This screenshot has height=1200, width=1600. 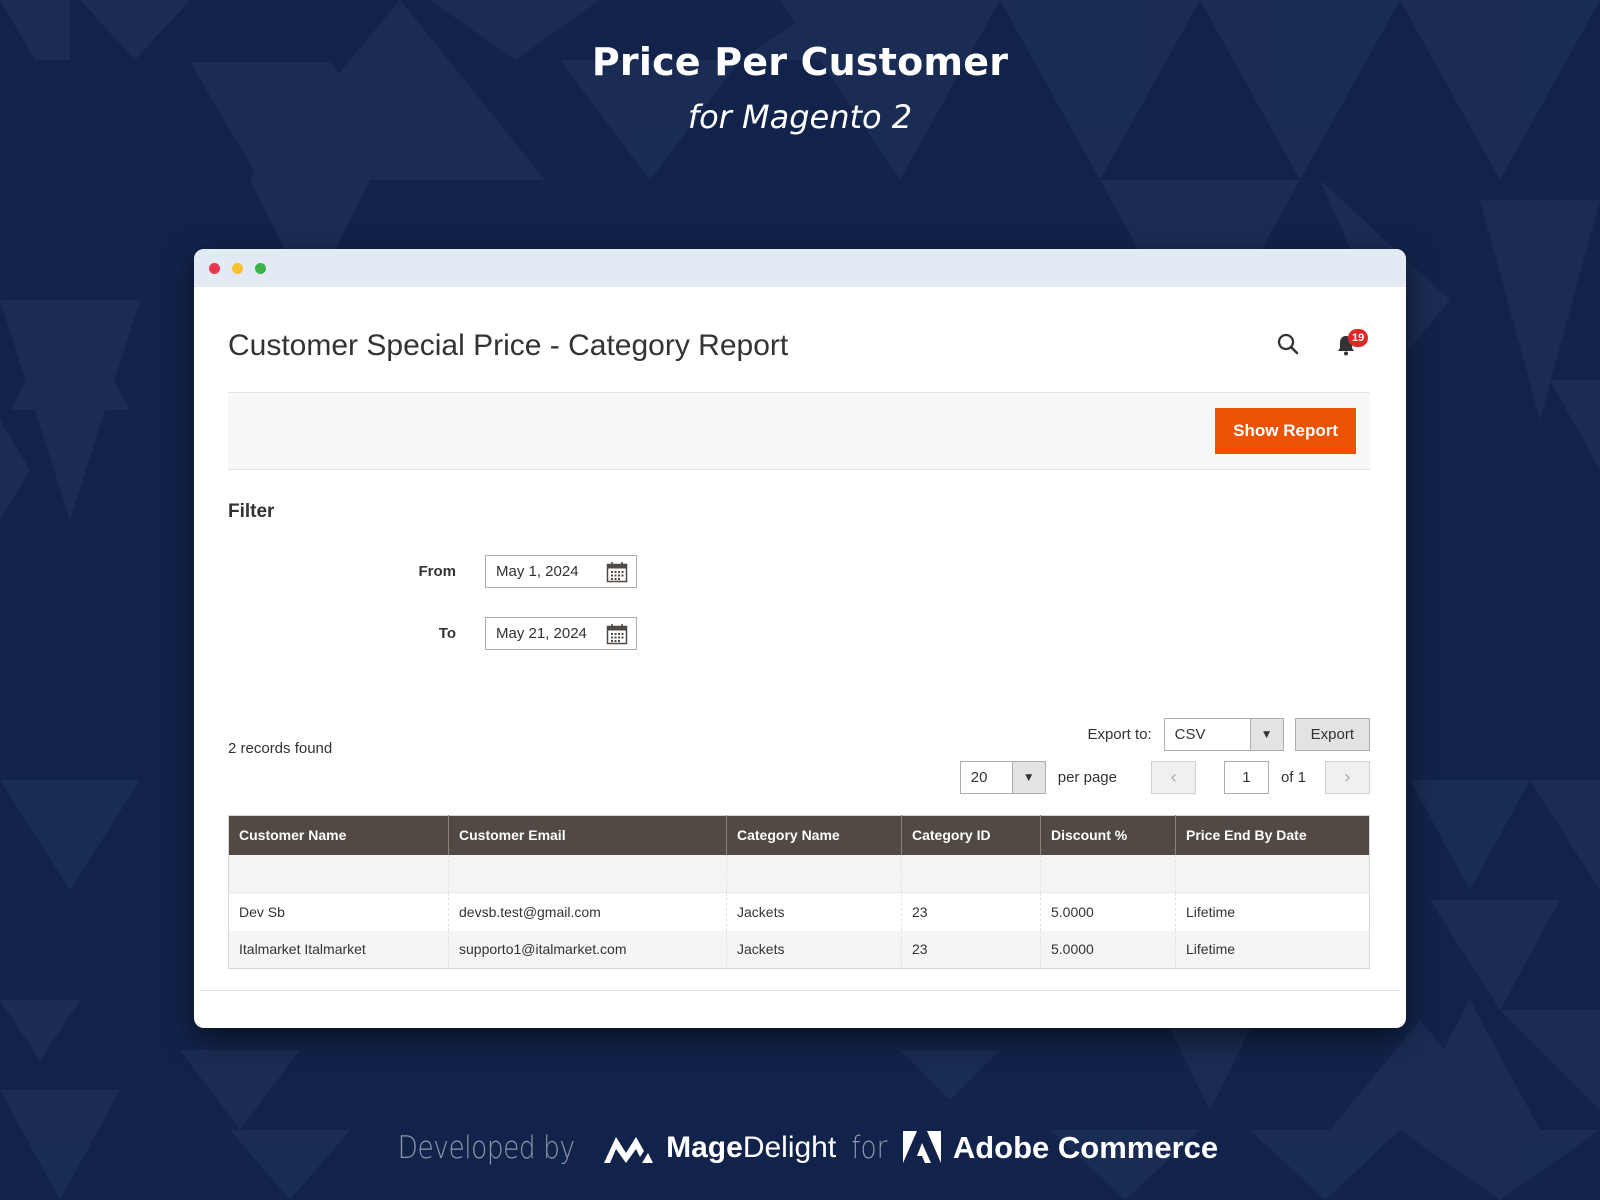 What do you see at coordinates (486, 1148) in the screenshot?
I see `developed-by-text: Developed by` at bounding box center [486, 1148].